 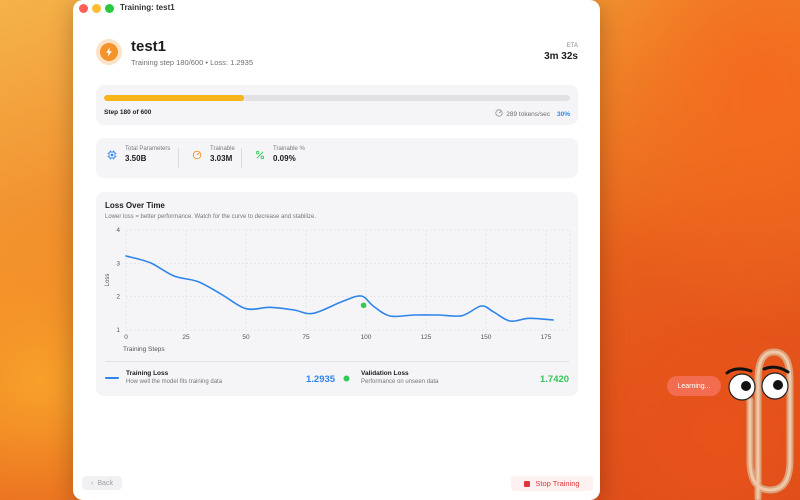 What do you see at coordinates (337, 105) in the screenshot?
I see `progress-card: Step 180 of 600 289 tokens/sec 30%` at bounding box center [337, 105].